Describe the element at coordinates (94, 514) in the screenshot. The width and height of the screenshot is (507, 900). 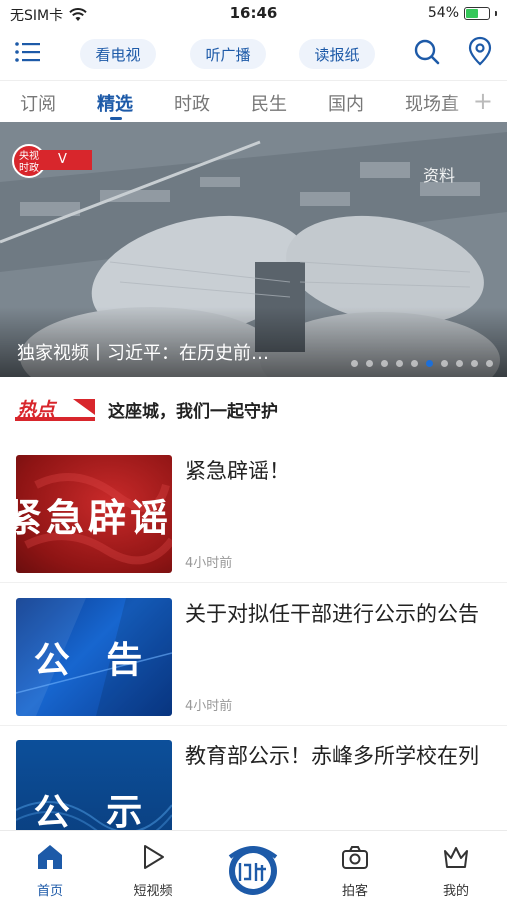
I see `news-thumbnail: 紧急辟谣` at that location.